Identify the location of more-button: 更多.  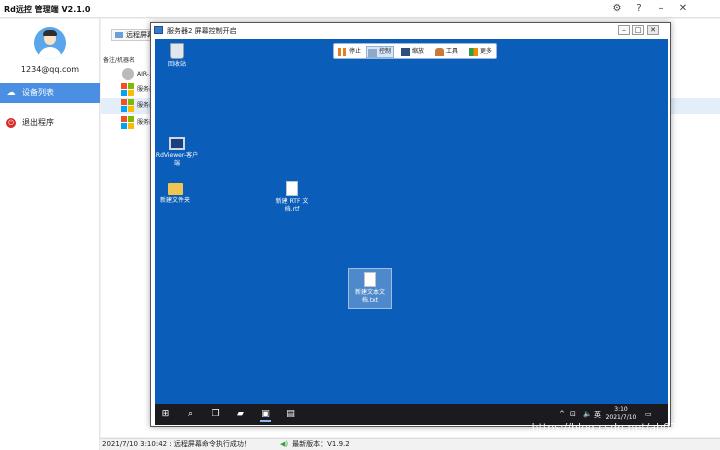
(480, 52).